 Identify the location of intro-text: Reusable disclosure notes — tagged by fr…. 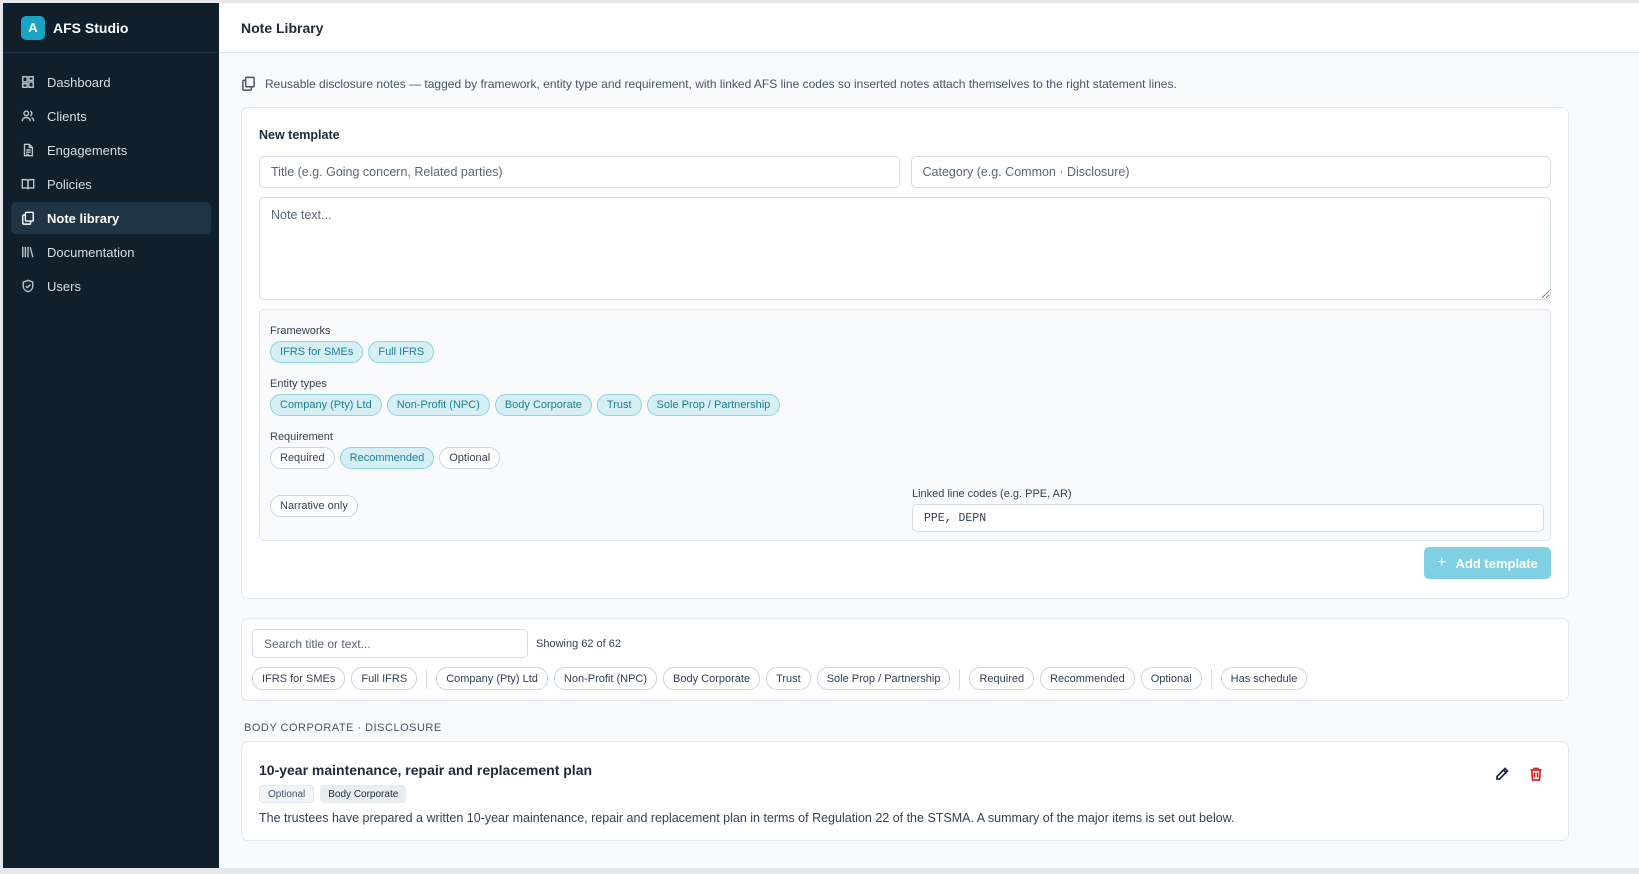
(721, 84).